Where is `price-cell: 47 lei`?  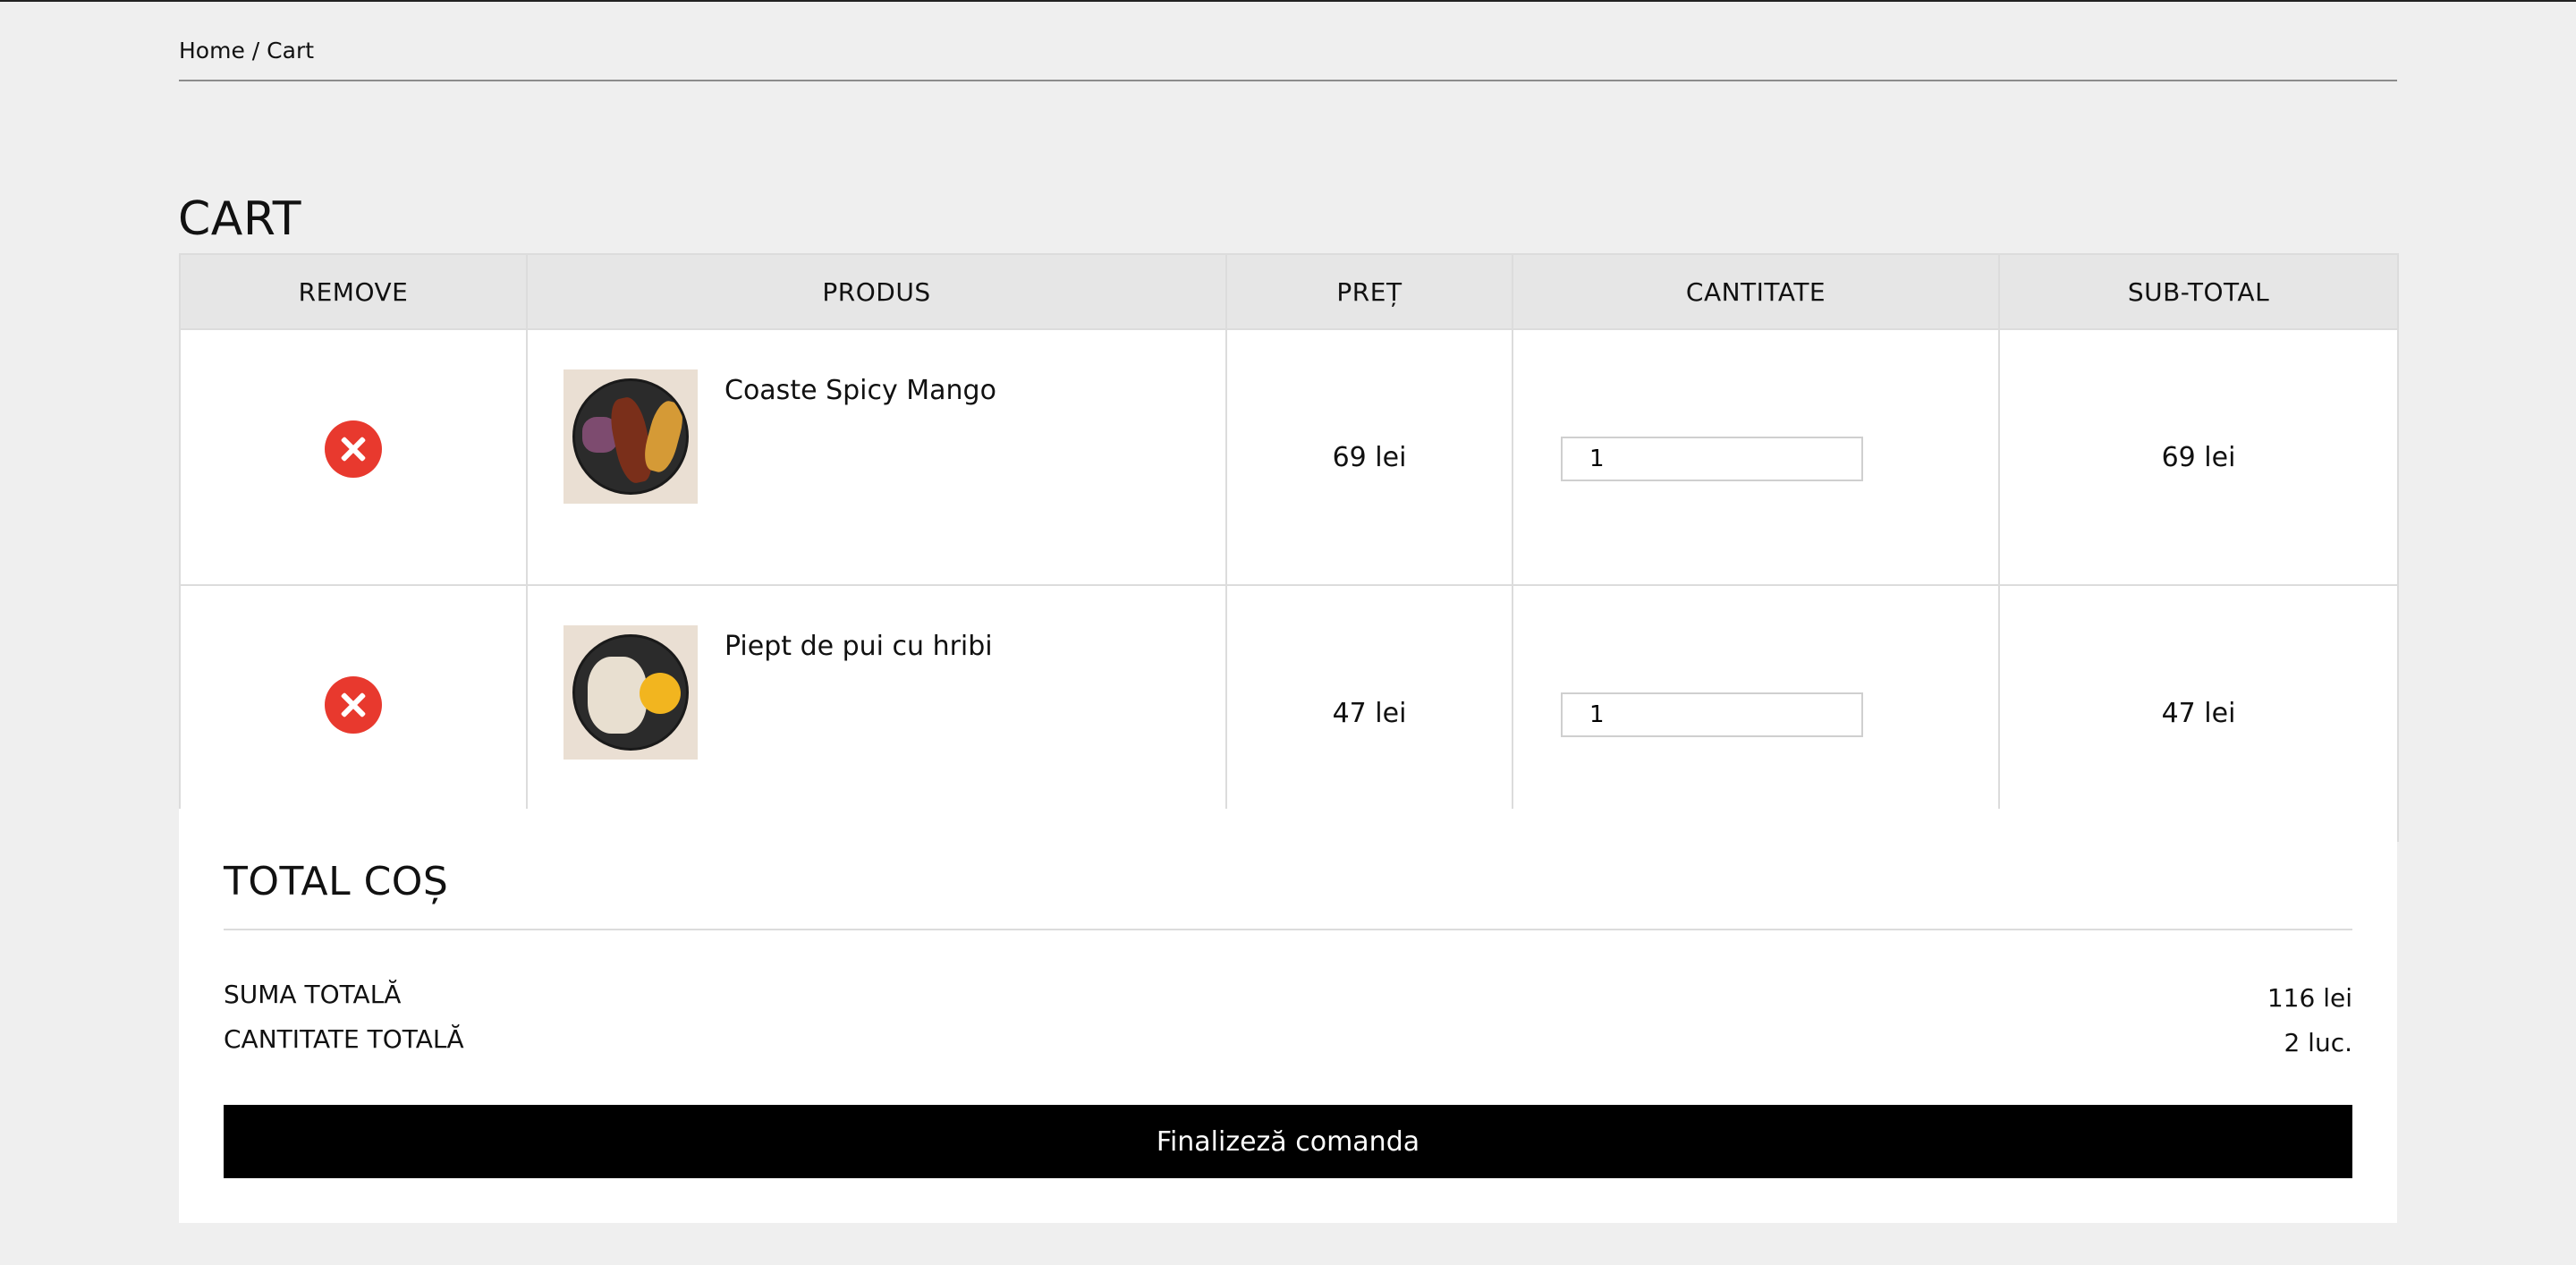
price-cell: 47 lei is located at coordinates (1369, 713).